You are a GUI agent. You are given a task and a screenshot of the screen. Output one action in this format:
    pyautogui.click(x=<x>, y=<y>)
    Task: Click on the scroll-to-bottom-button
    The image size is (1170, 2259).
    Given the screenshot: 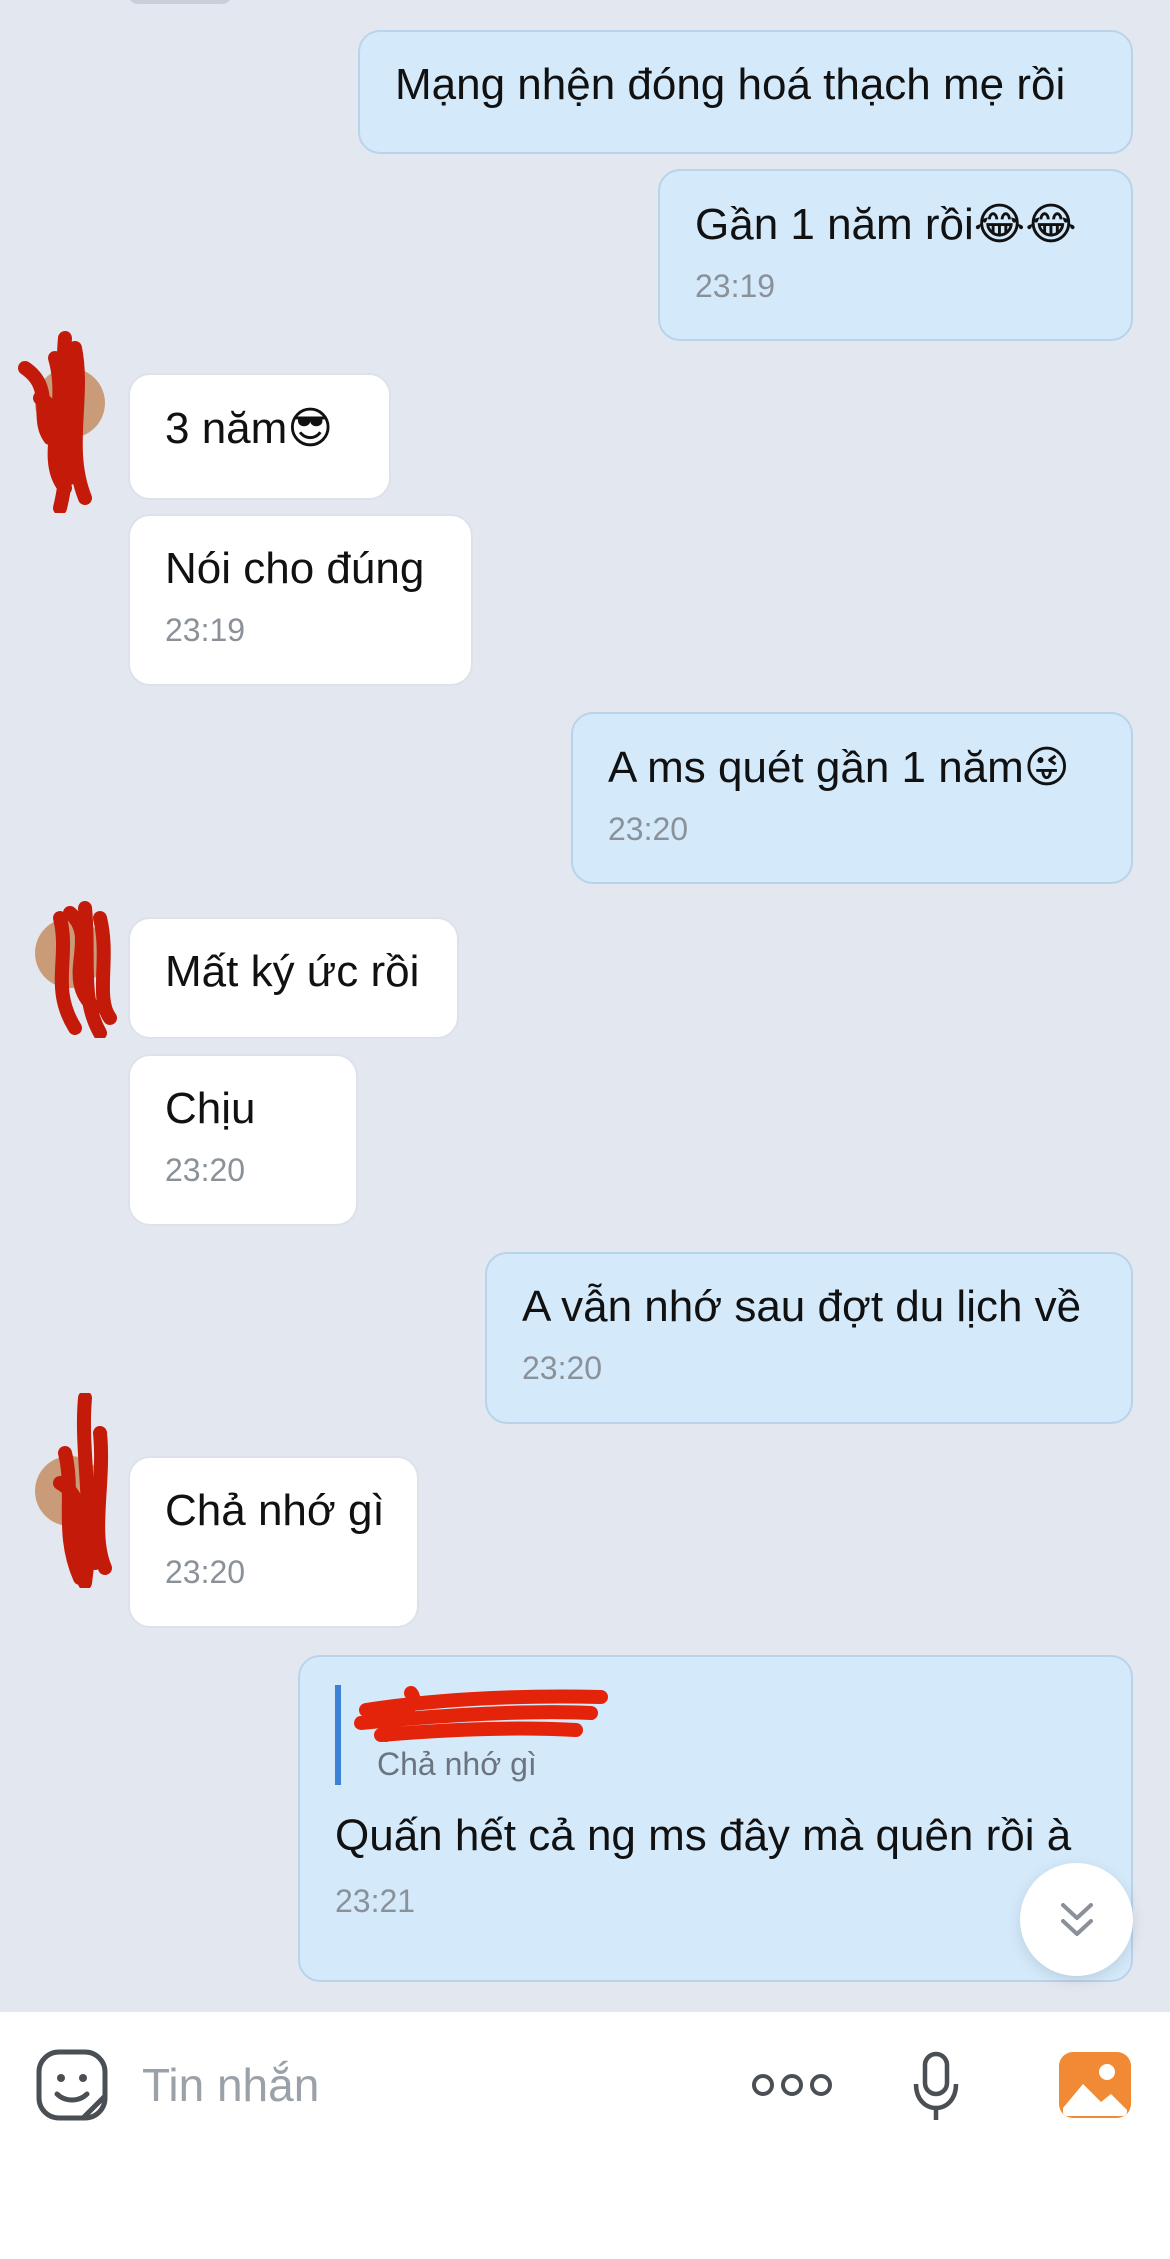 What is the action you would take?
    pyautogui.click(x=1076, y=1919)
    